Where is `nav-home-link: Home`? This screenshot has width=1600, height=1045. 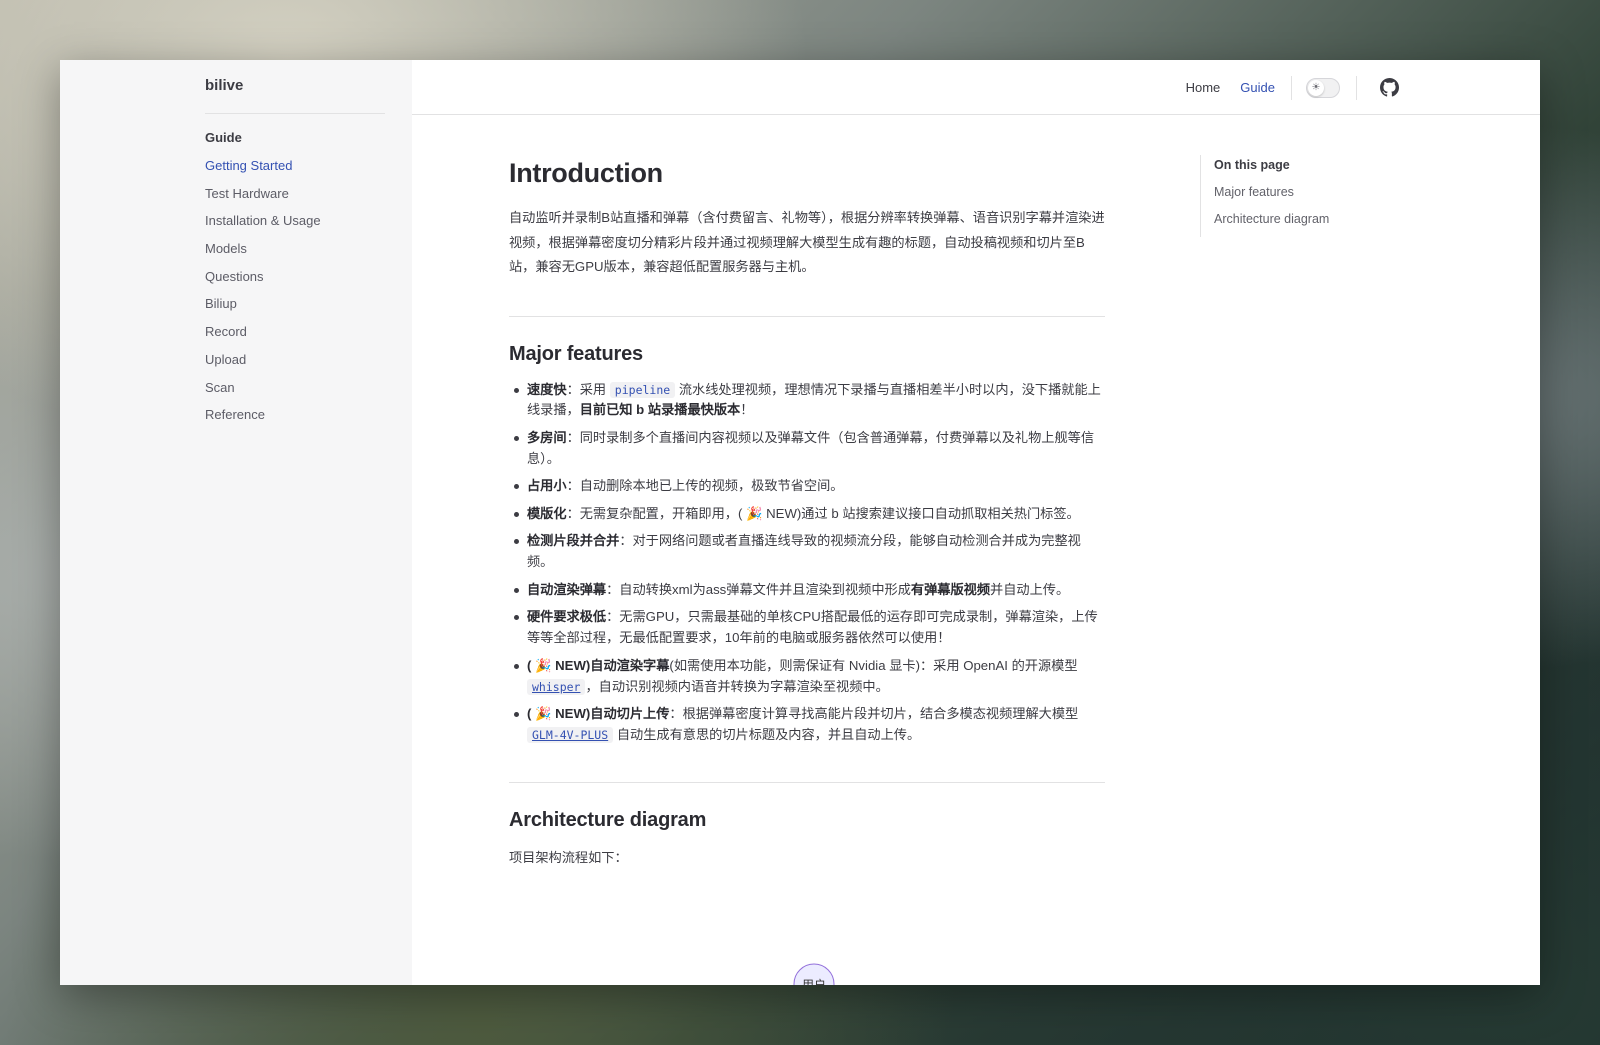
nav-home-link: Home is located at coordinates (1203, 87).